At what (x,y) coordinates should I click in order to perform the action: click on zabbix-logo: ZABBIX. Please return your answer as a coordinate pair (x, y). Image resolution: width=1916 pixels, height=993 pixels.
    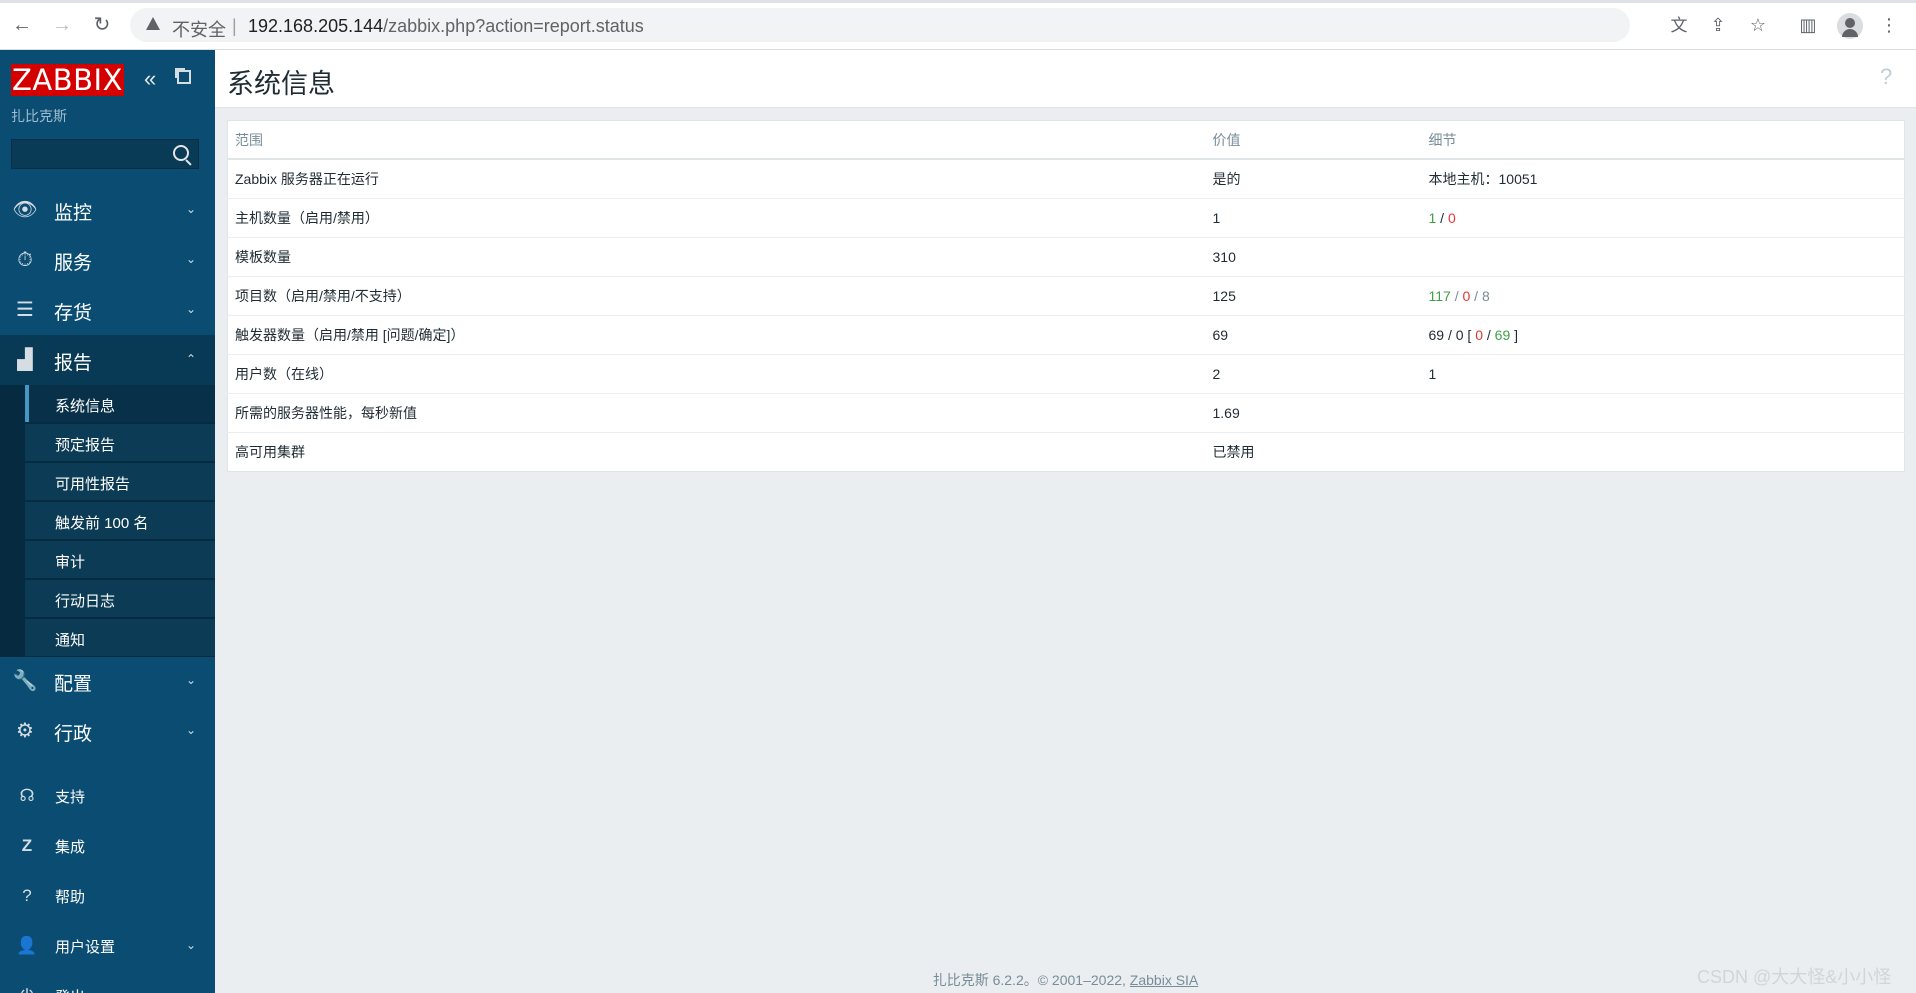
    Looking at the image, I should click on (67, 80).